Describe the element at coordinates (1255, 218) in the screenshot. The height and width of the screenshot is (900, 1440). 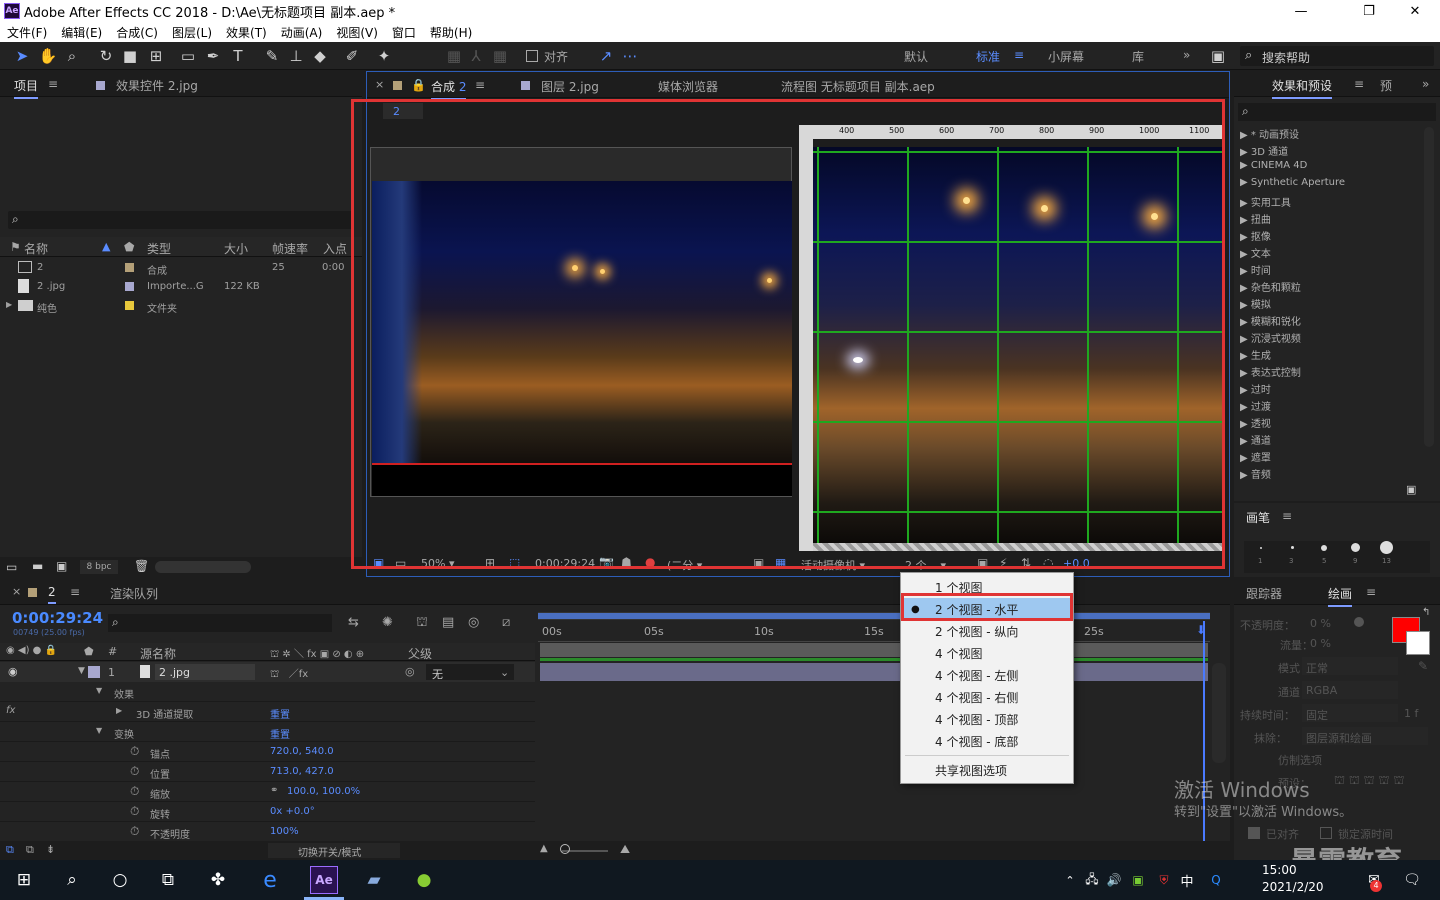
I see `effects-category: ▶ 扭曲` at that location.